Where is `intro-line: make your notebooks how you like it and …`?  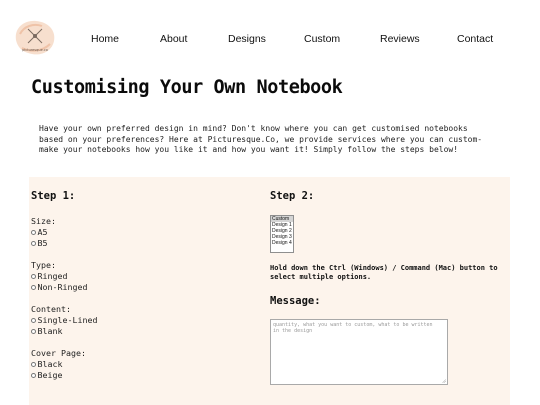 intro-line: make your notebooks how you like it and … is located at coordinates (249, 149).